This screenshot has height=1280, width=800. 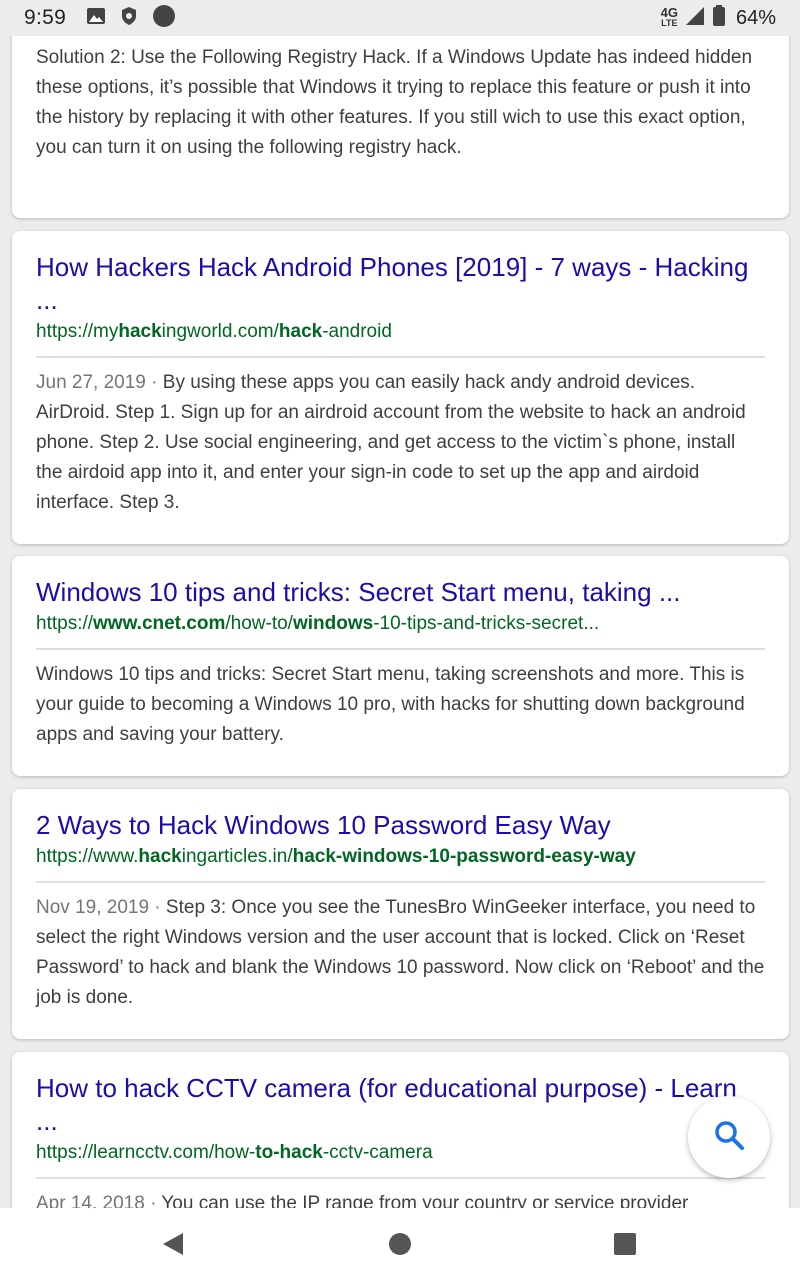 I want to click on url-part-bold: to-hack, so click(x=289, y=1152).